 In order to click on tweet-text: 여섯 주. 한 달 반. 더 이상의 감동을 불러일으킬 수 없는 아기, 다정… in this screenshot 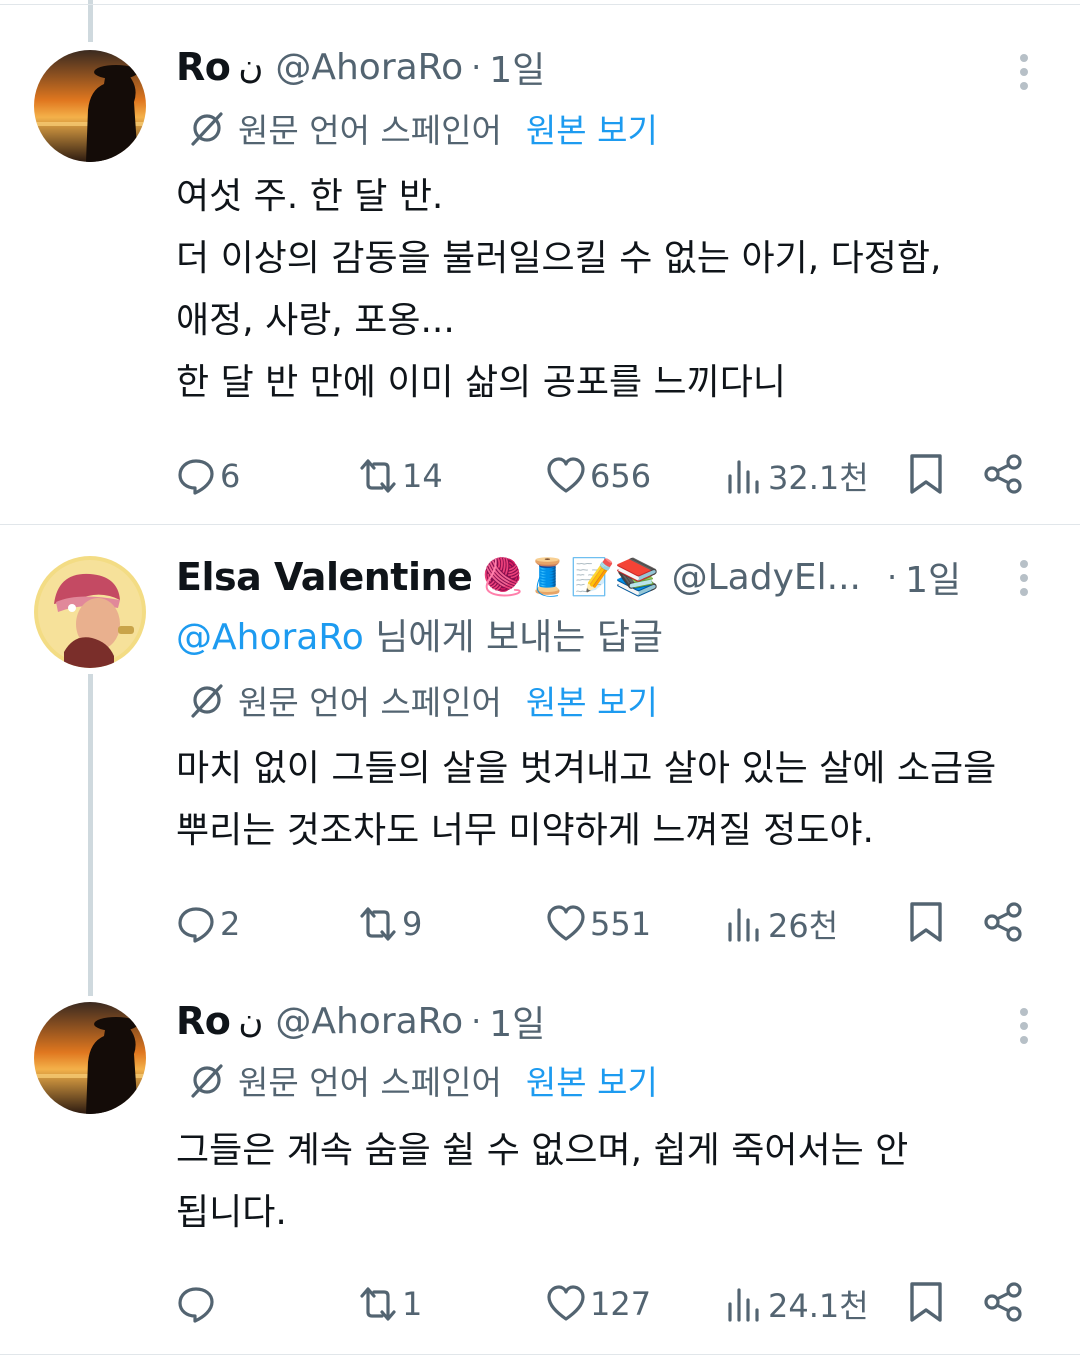, I will do `click(616, 290)`.